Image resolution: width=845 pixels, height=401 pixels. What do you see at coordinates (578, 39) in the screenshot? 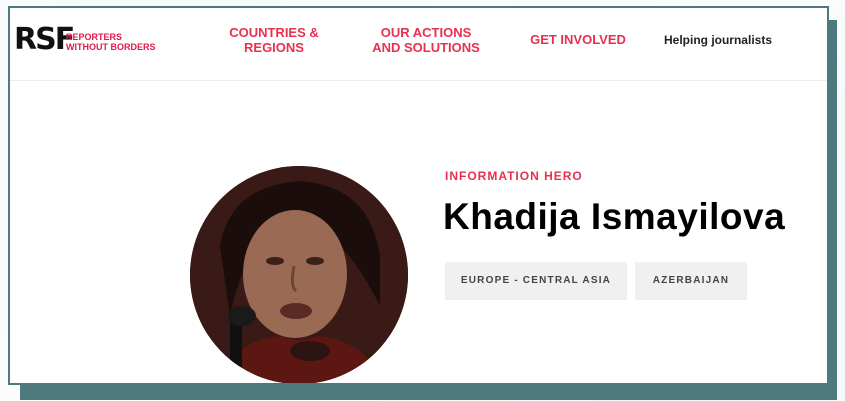
I see `nav-get-involved: GET INVOLVED` at bounding box center [578, 39].